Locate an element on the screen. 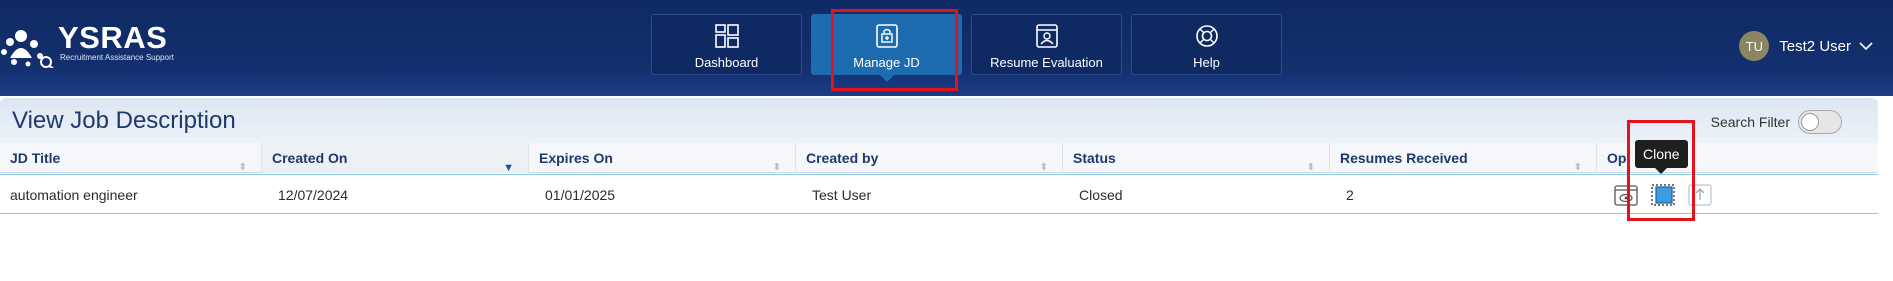 Image resolution: width=1893 pixels, height=281 pixels. nav-resume-evaluation: Resume Evaluation is located at coordinates (1046, 44).